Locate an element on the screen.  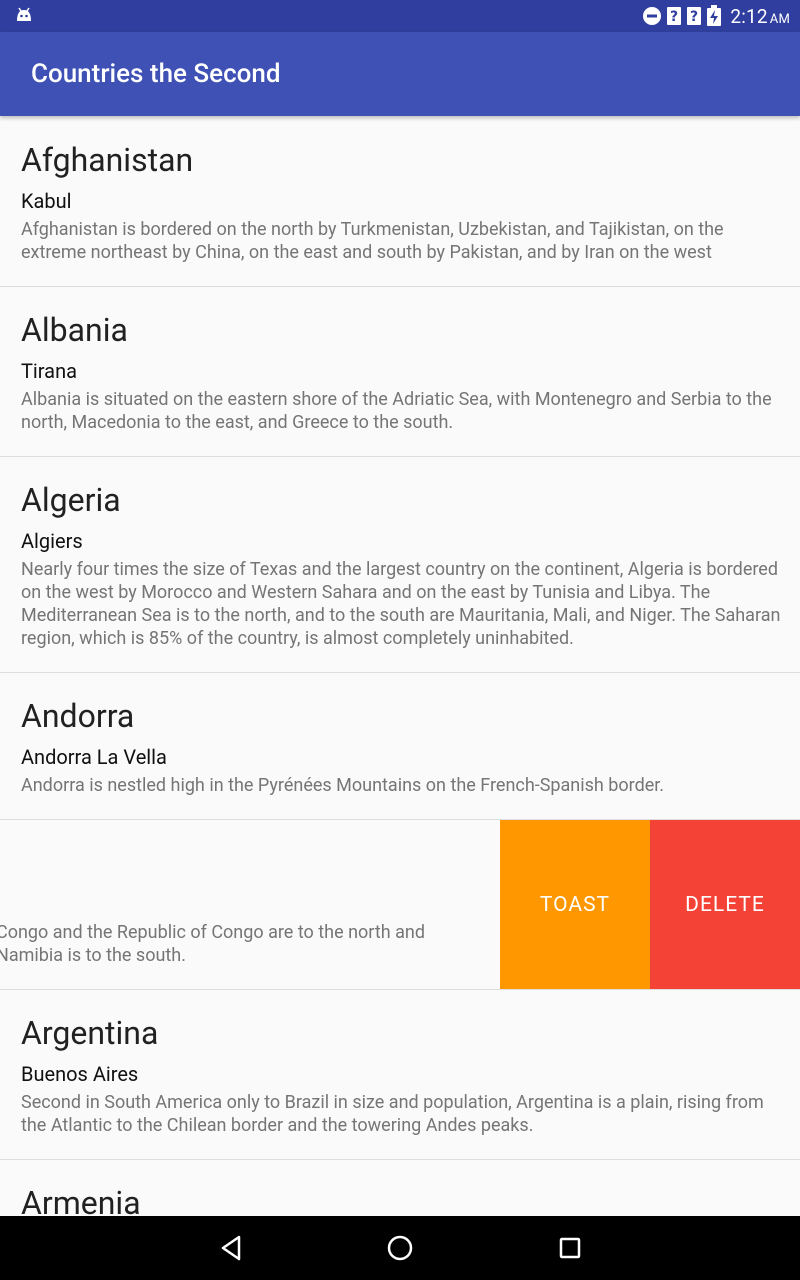
country-capital: Tirana is located at coordinates (49, 371).